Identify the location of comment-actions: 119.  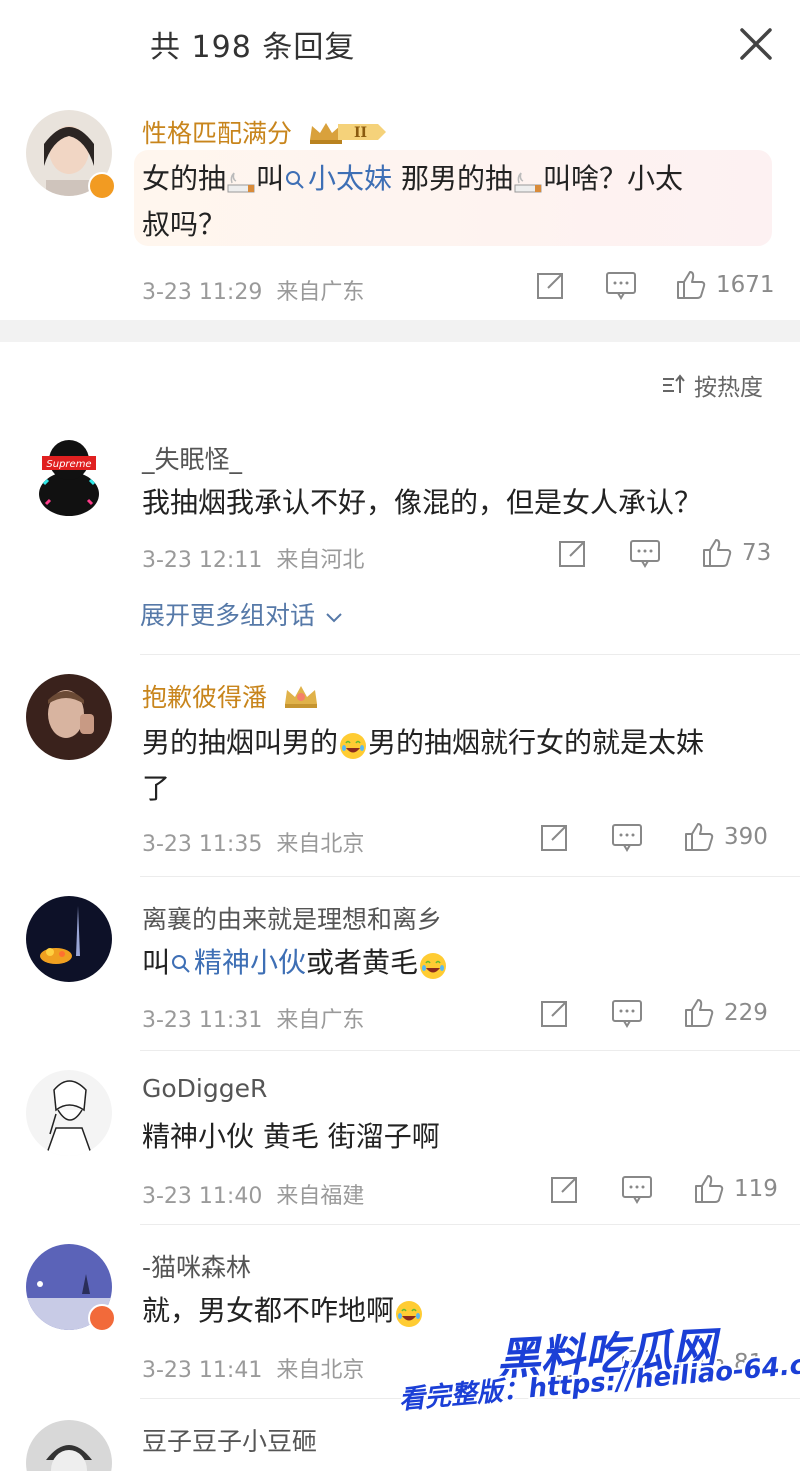
(663, 1189).